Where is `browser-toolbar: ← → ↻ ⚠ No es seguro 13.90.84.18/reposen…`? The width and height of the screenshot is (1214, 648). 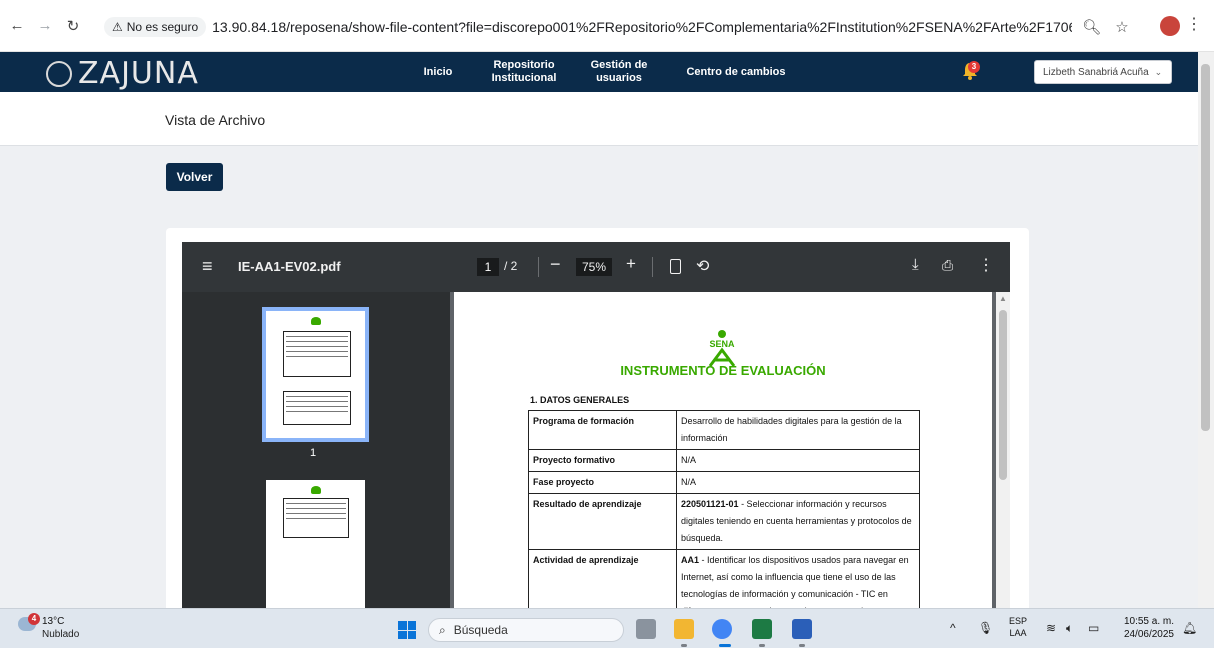 browser-toolbar: ← → ↻ ⚠ No es seguro 13.90.84.18/reposen… is located at coordinates (607, 26).